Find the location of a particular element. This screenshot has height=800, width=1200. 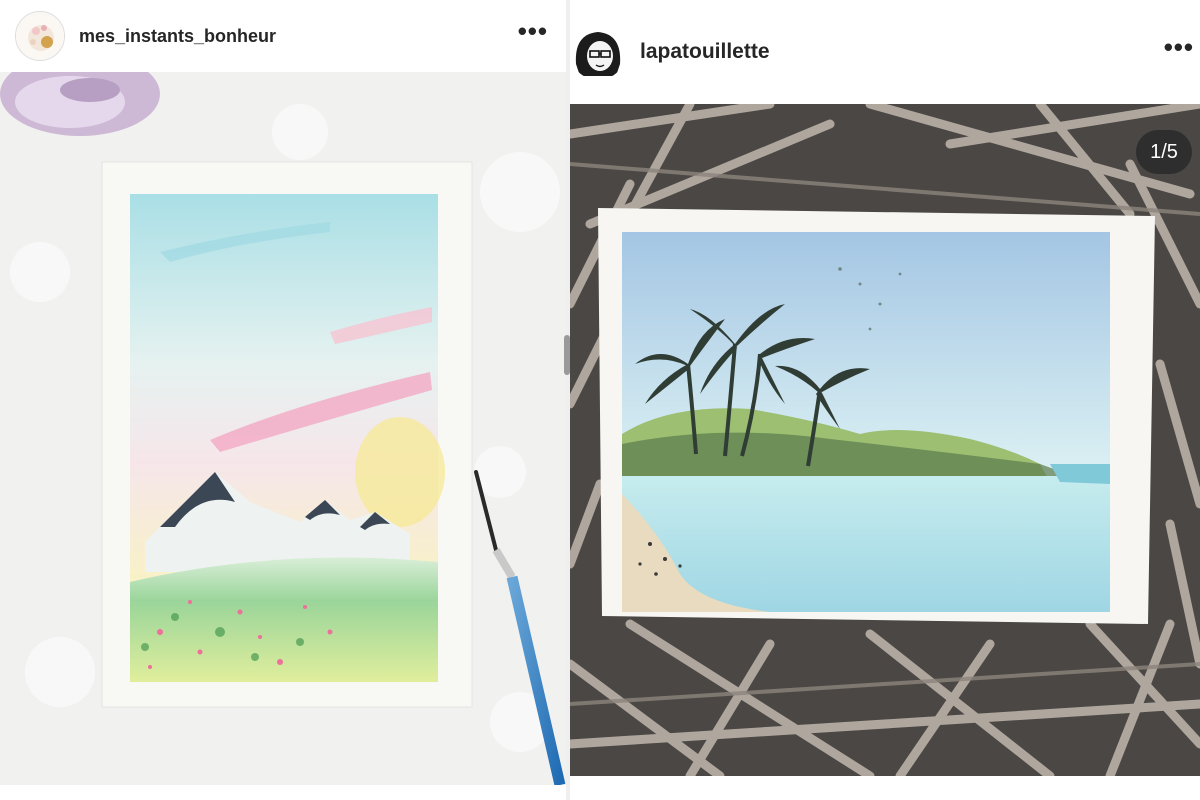

carousel-counter: 1/5 is located at coordinates (1164, 152).